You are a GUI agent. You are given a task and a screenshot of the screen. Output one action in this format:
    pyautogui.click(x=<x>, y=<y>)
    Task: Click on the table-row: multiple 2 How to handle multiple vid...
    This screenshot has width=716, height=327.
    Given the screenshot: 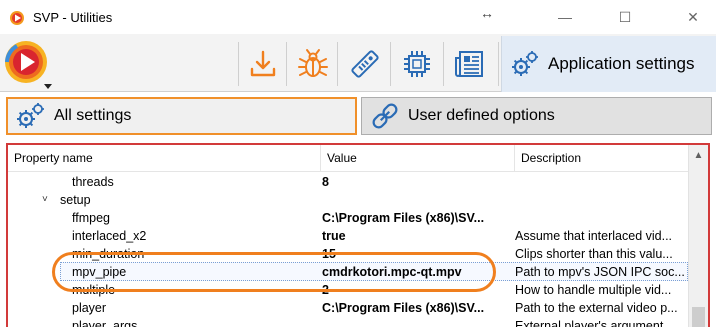 What is the action you would take?
    pyautogui.click(x=348, y=290)
    